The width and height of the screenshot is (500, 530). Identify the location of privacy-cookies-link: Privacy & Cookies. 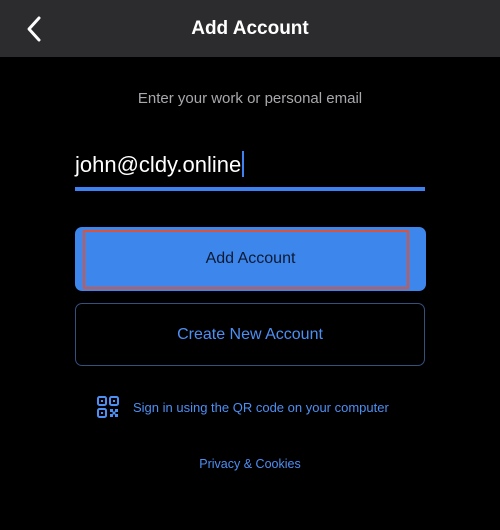
(249, 464).